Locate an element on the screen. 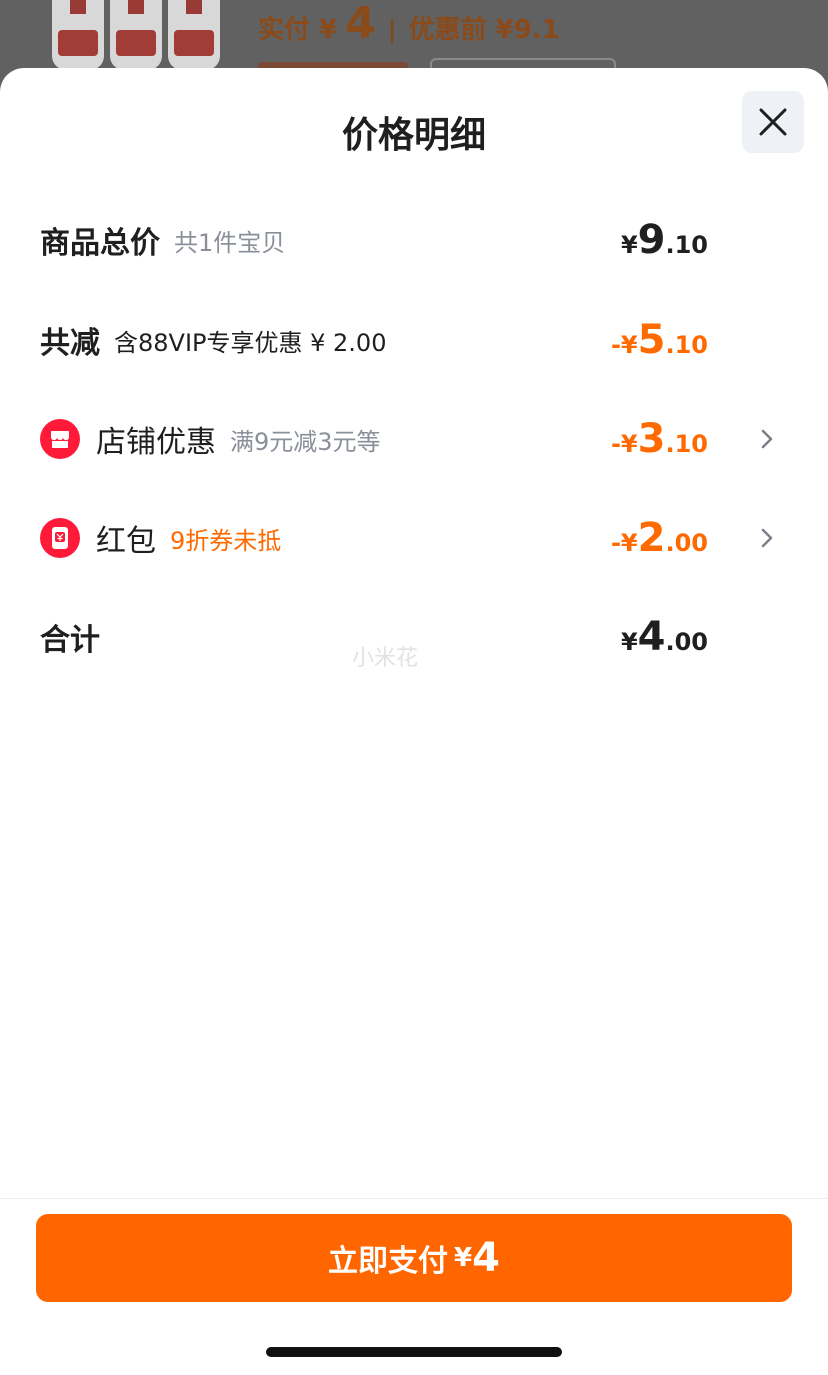 The image size is (828, 1375). row-amount: ¥4.00 is located at coordinates (664, 637).